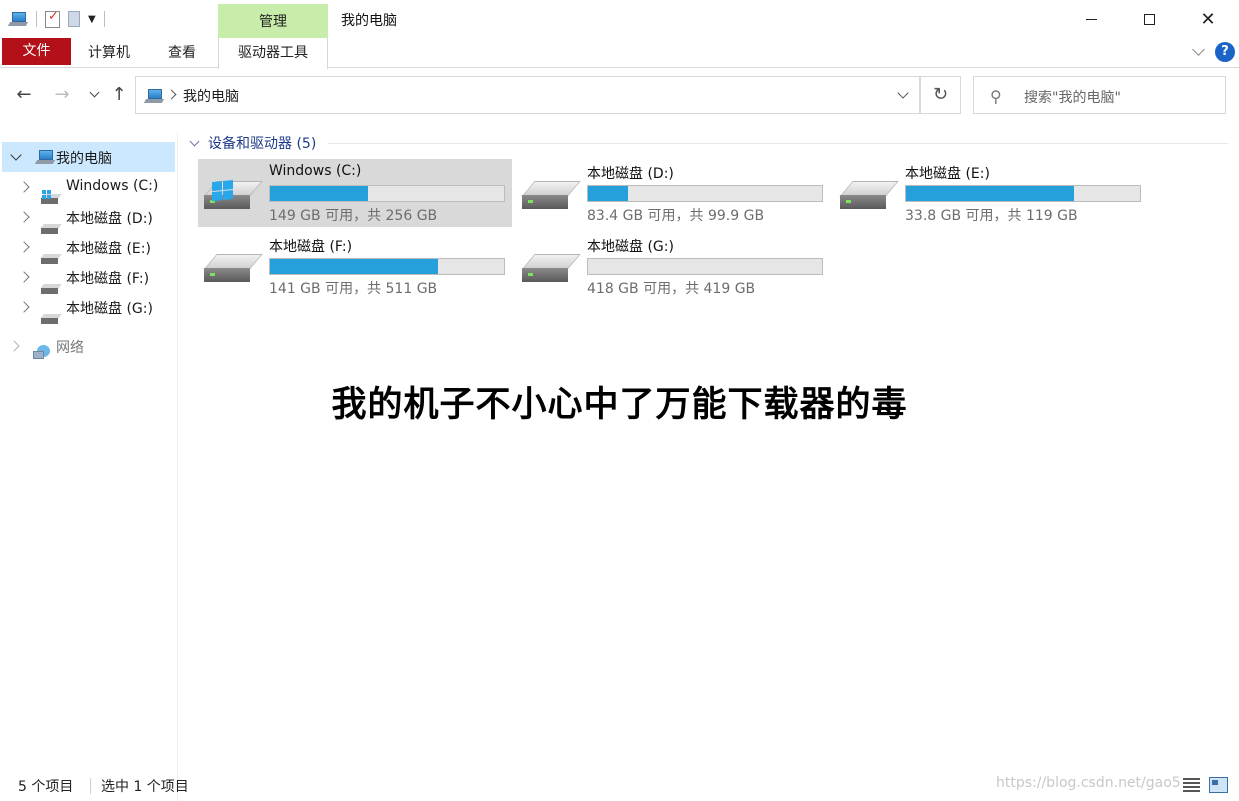 The height and width of the screenshot is (801, 1239). Describe the element at coordinates (112, 186) in the screenshot. I see `sidebar-item-label: Windows (C:)` at that location.